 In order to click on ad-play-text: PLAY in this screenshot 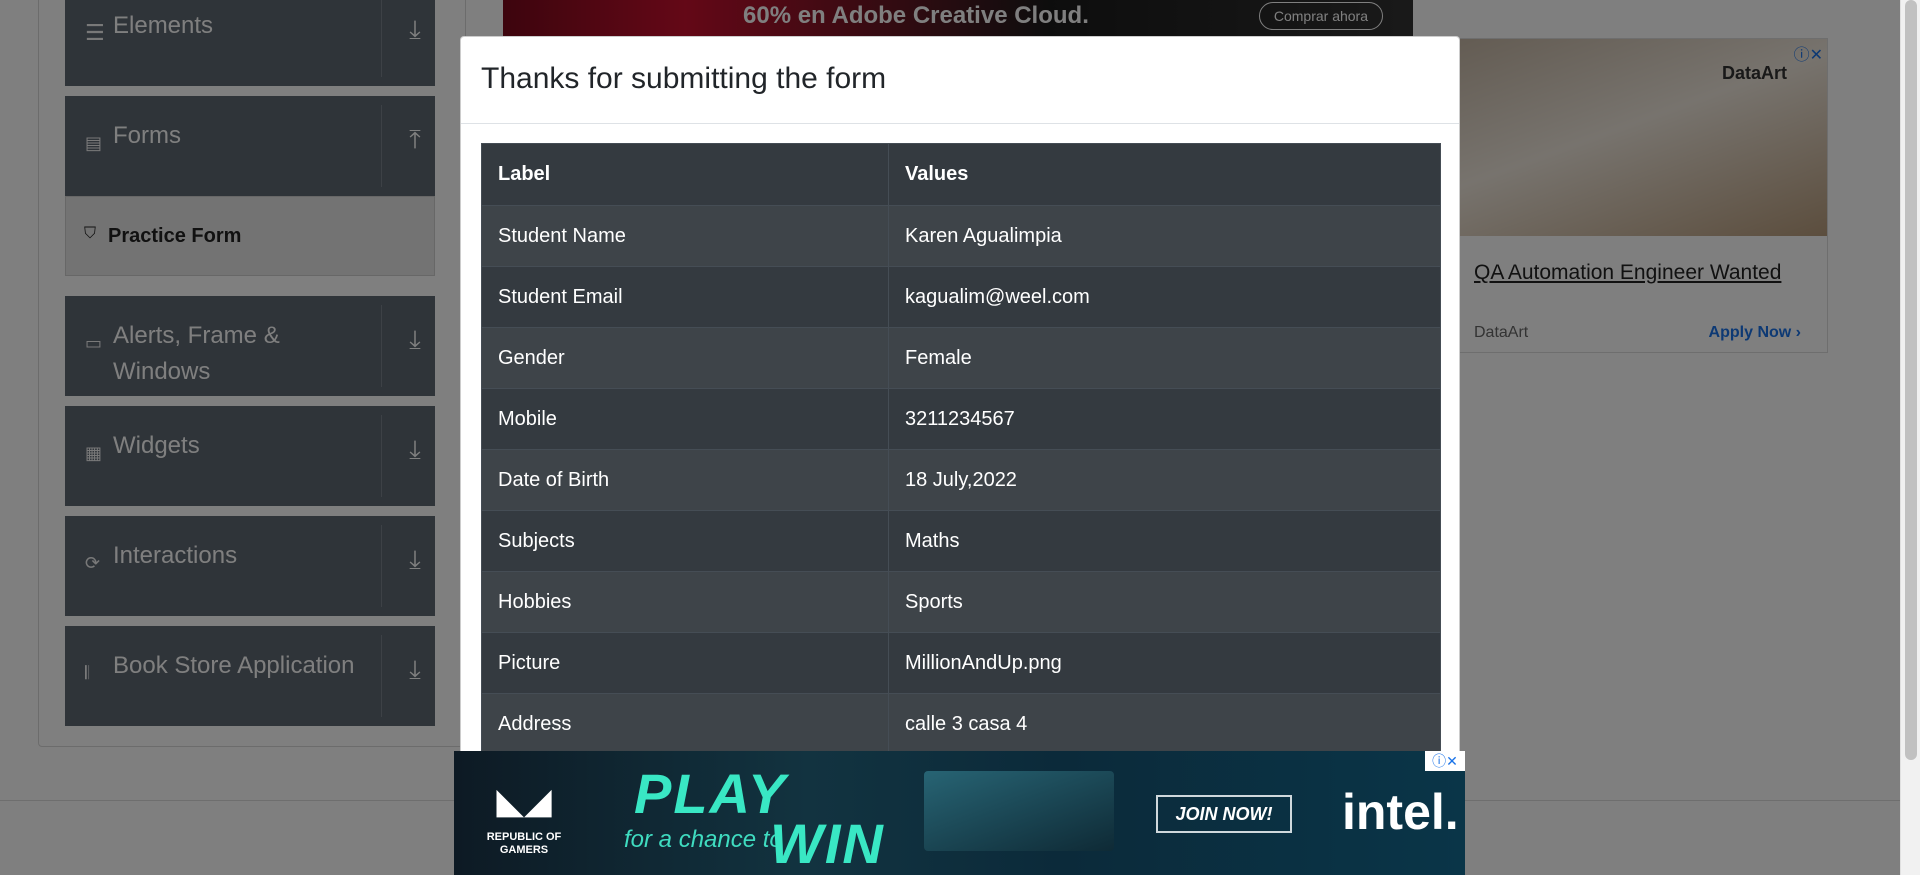, I will do `click(711, 793)`.